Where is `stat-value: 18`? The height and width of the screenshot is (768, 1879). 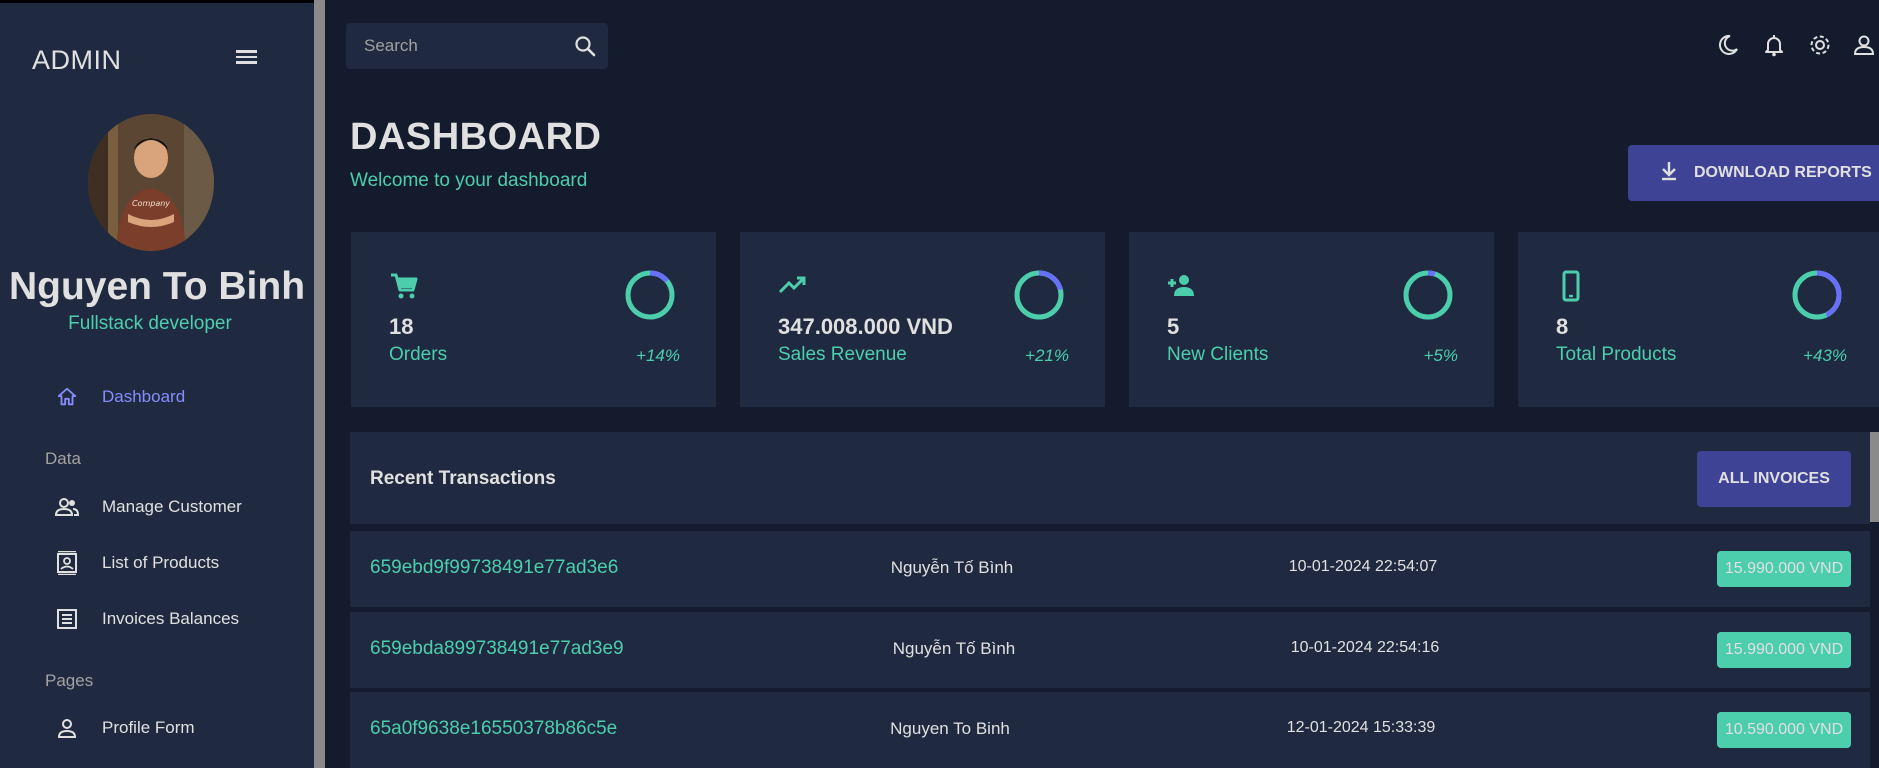 stat-value: 18 is located at coordinates (401, 326).